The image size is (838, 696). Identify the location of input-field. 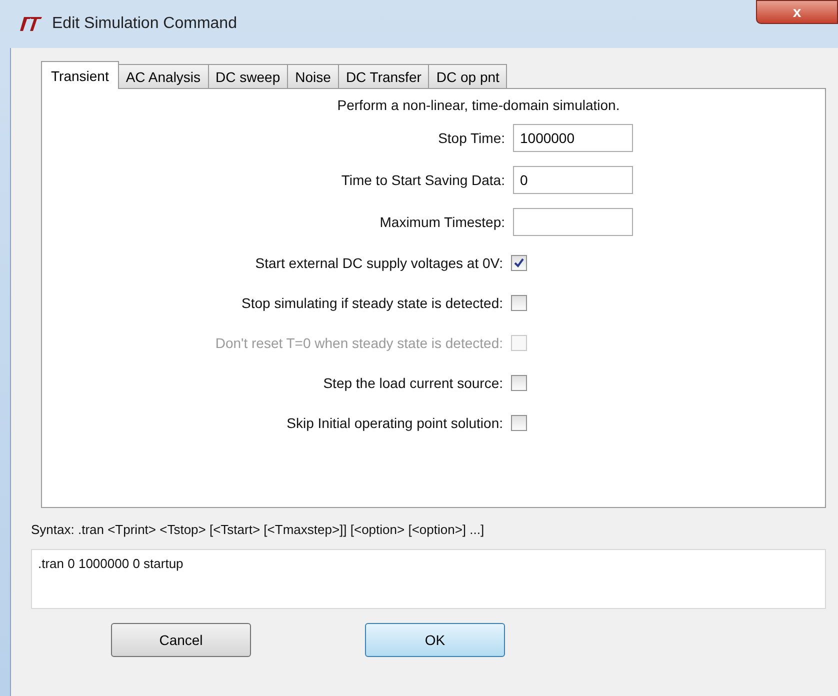
(573, 222).